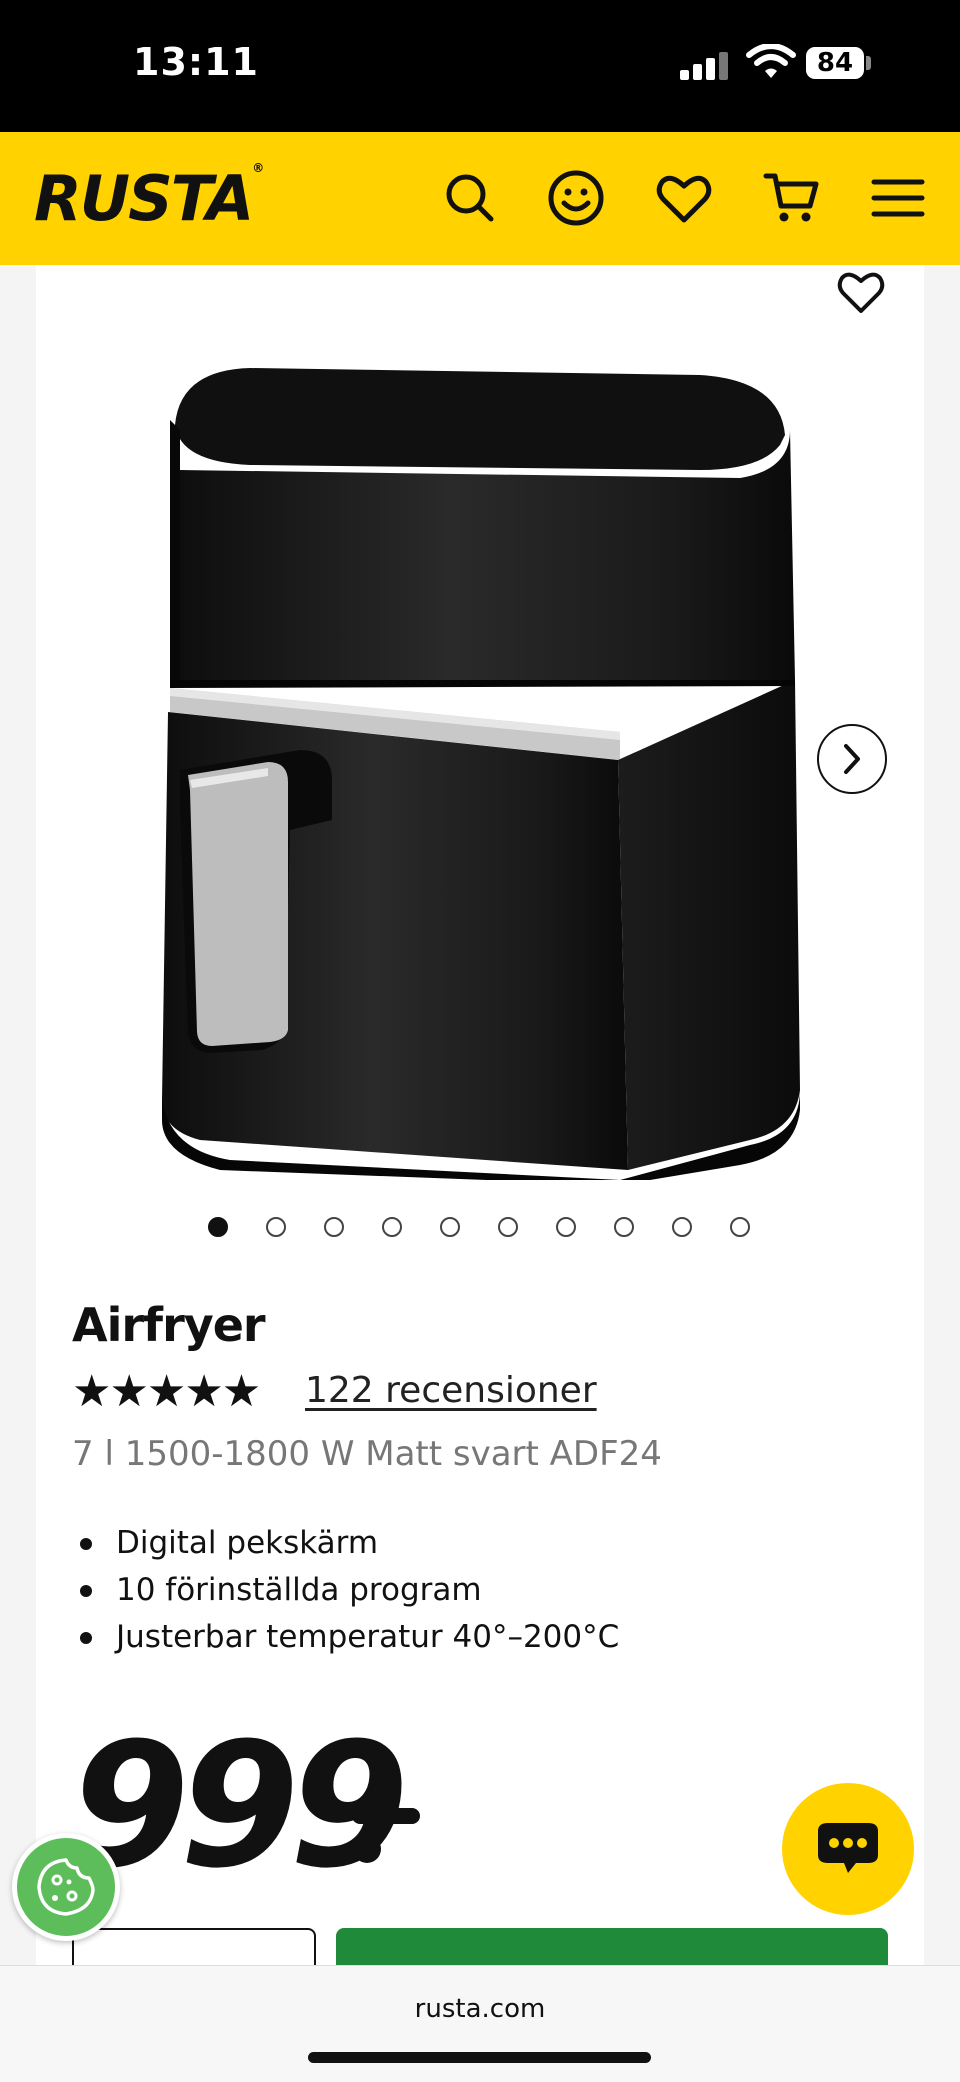  I want to click on chevron-right-icon, so click(852, 759).